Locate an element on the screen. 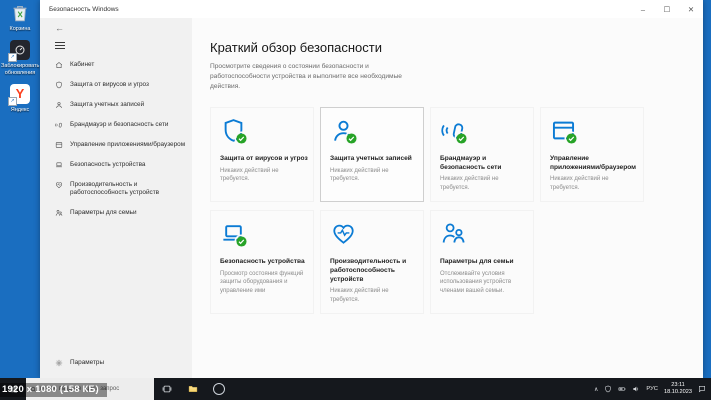 This screenshot has height=400, width=711. tile-title: Защита от вирусов и угроз is located at coordinates (264, 158).